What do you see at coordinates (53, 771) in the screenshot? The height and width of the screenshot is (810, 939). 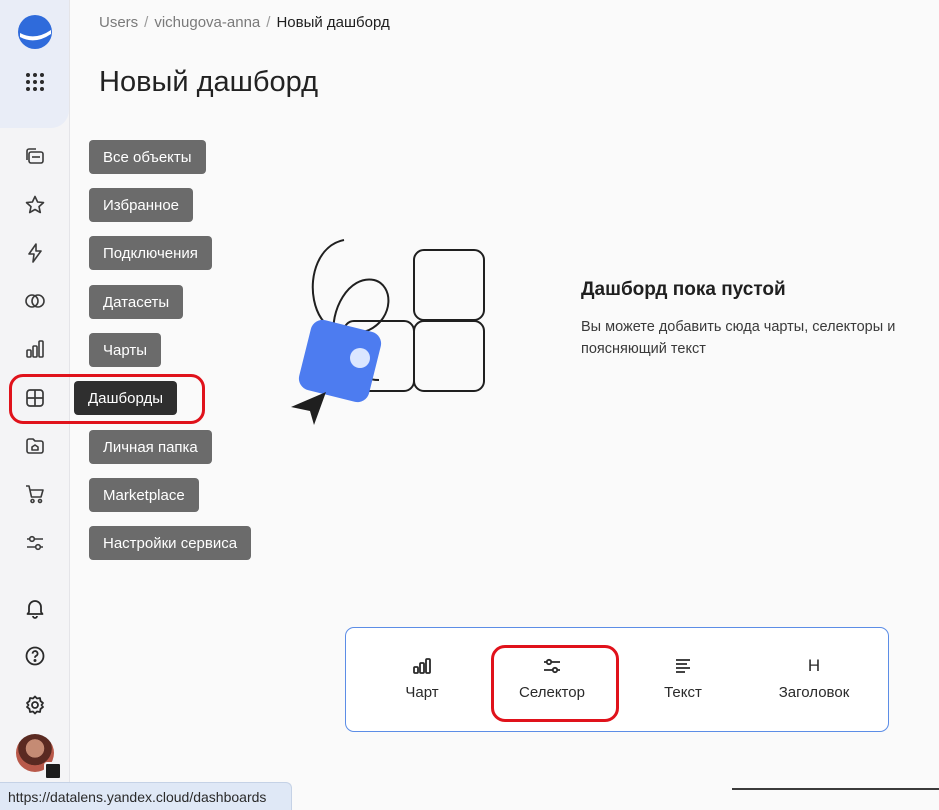 I see `avatar-badge-icon` at bounding box center [53, 771].